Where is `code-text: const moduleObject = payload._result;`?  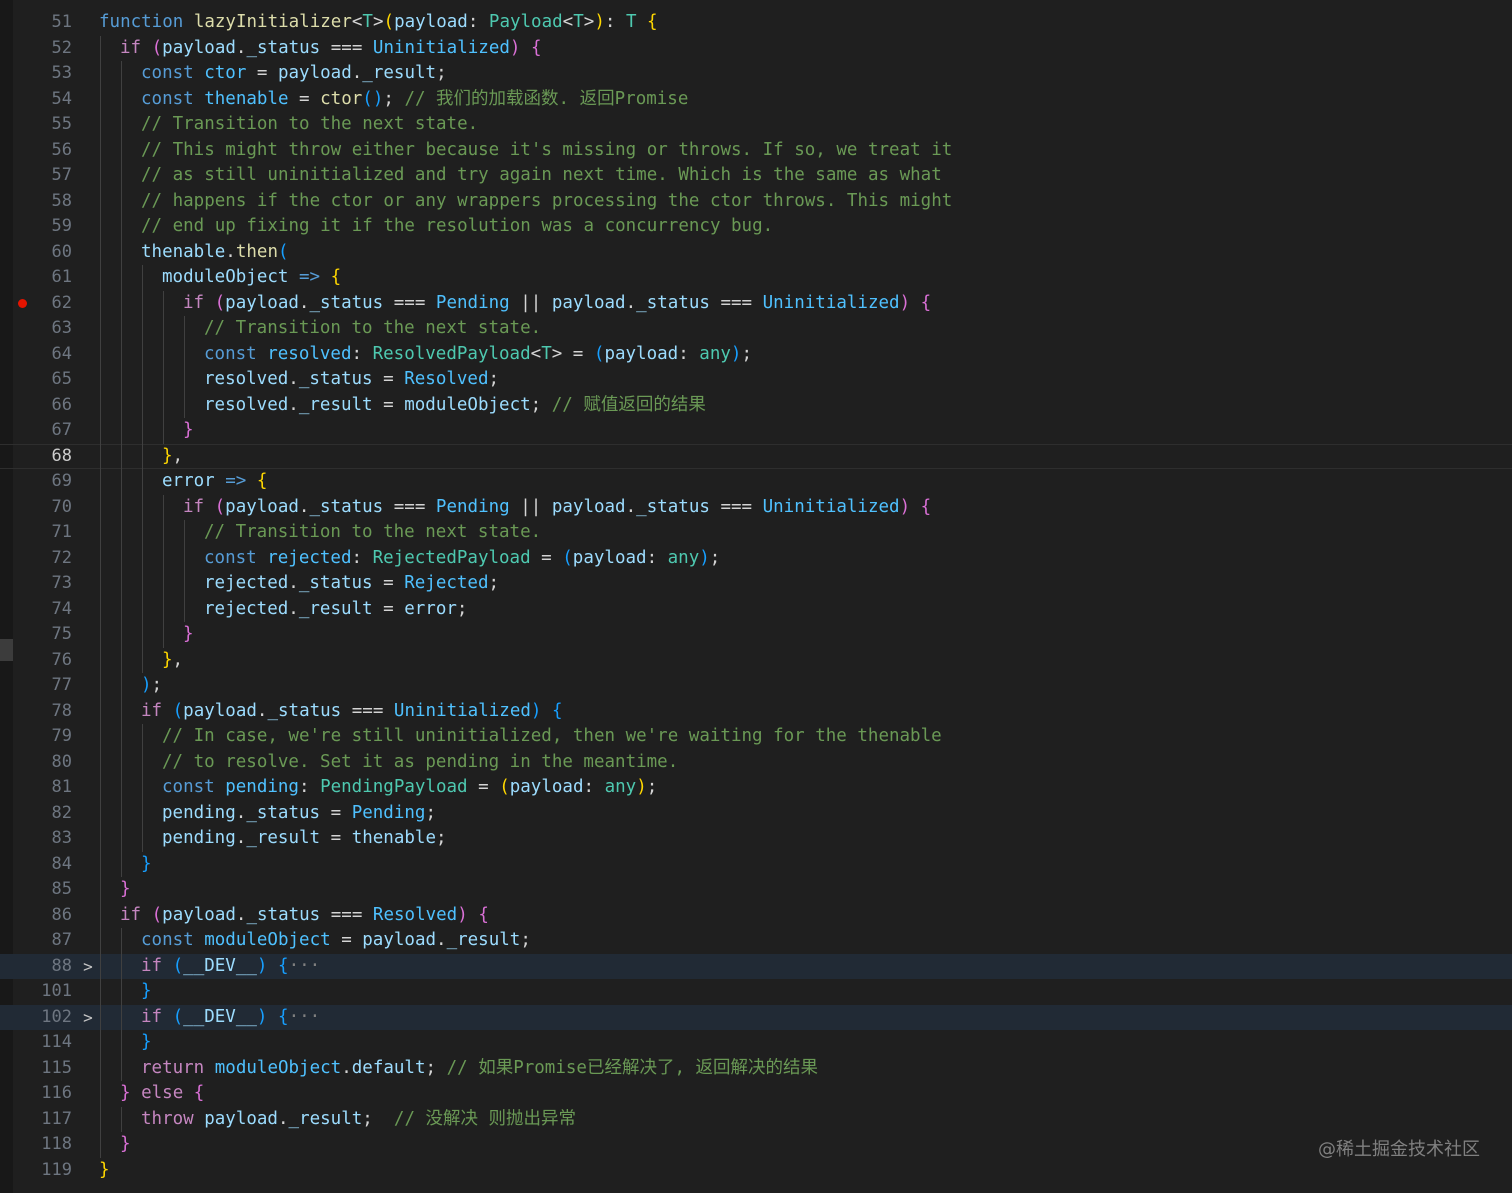 code-text: const moduleObject = payload._result; is located at coordinates (336, 941).